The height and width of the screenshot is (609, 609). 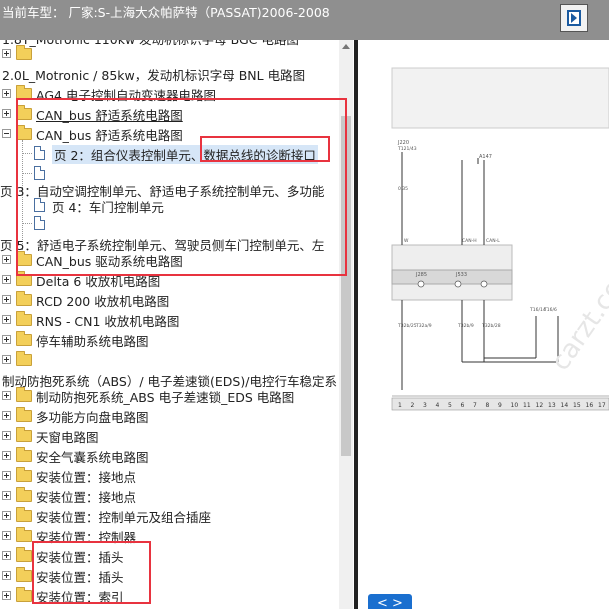 I want to click on tree-item: 制动防抱死系统_ABS 电子差速锁_EDS 电路图, so click(x=177, y=396).